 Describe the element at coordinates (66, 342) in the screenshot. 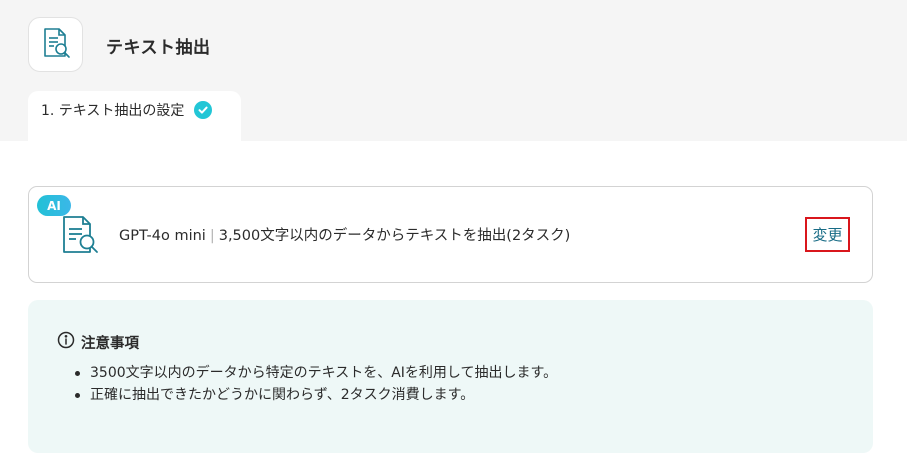

I see `info-circle-icon` at that location.